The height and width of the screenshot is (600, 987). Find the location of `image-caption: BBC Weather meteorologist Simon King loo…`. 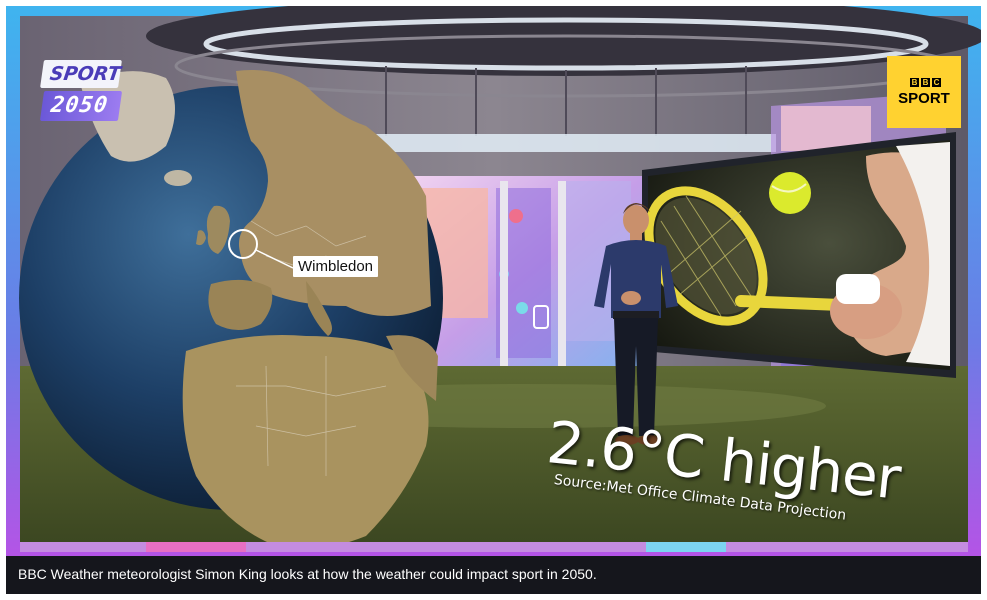

image-caption: BBC Weather meteorologist Simon King loo… is located at coordinates (307, 574).